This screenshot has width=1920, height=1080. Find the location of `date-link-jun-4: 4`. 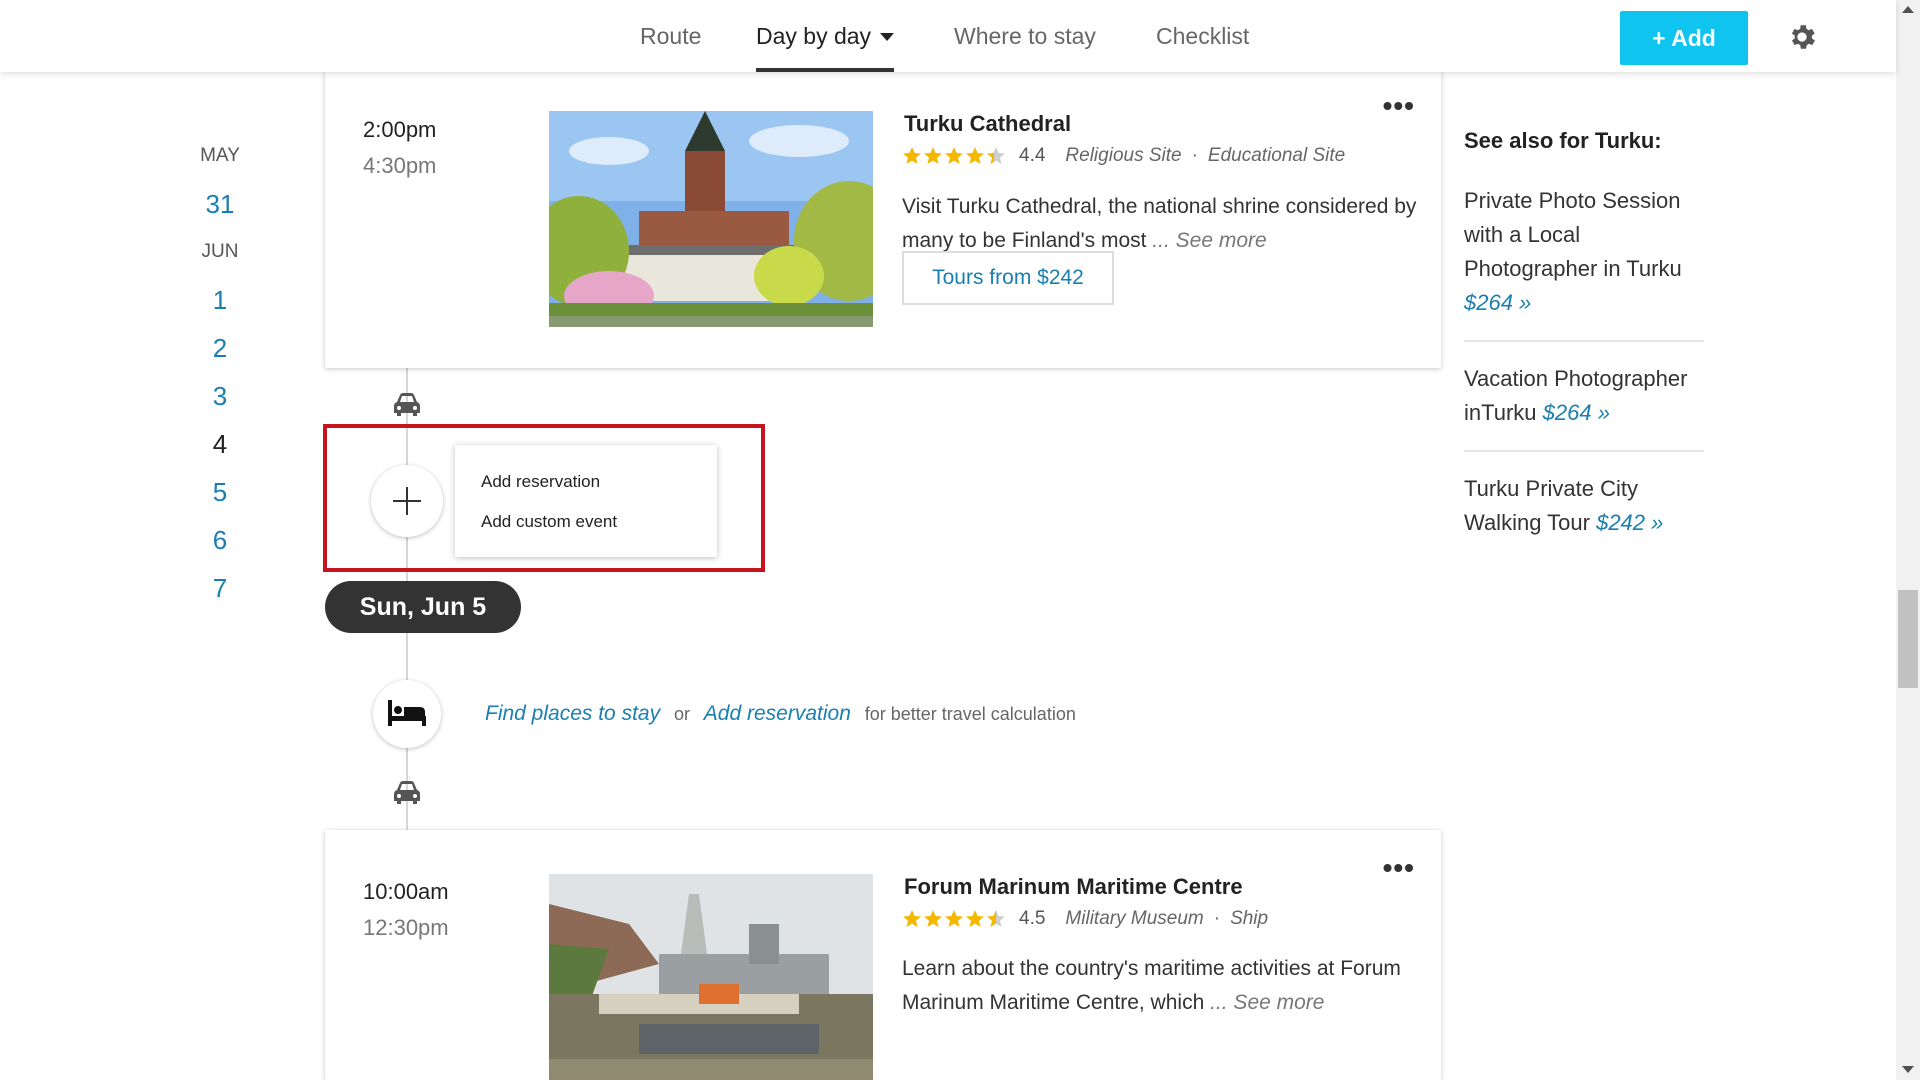

date-link-jun-4: 4 is located at coordinates (220, 452).